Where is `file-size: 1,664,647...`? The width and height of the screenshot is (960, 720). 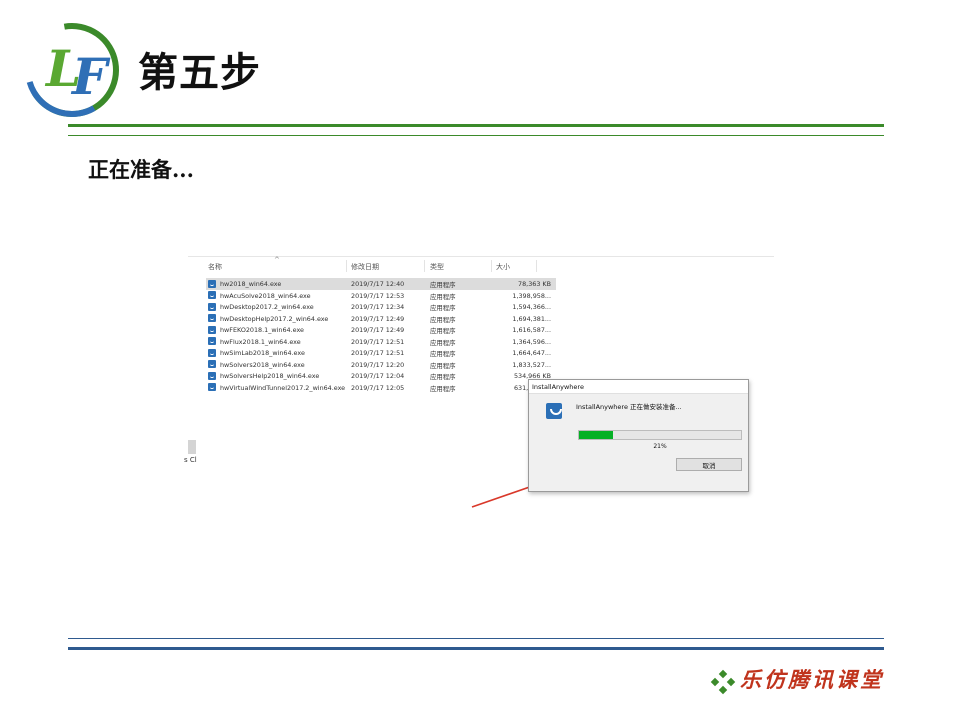
file-size: 1,664,647... is located at coordinates (531, 353).